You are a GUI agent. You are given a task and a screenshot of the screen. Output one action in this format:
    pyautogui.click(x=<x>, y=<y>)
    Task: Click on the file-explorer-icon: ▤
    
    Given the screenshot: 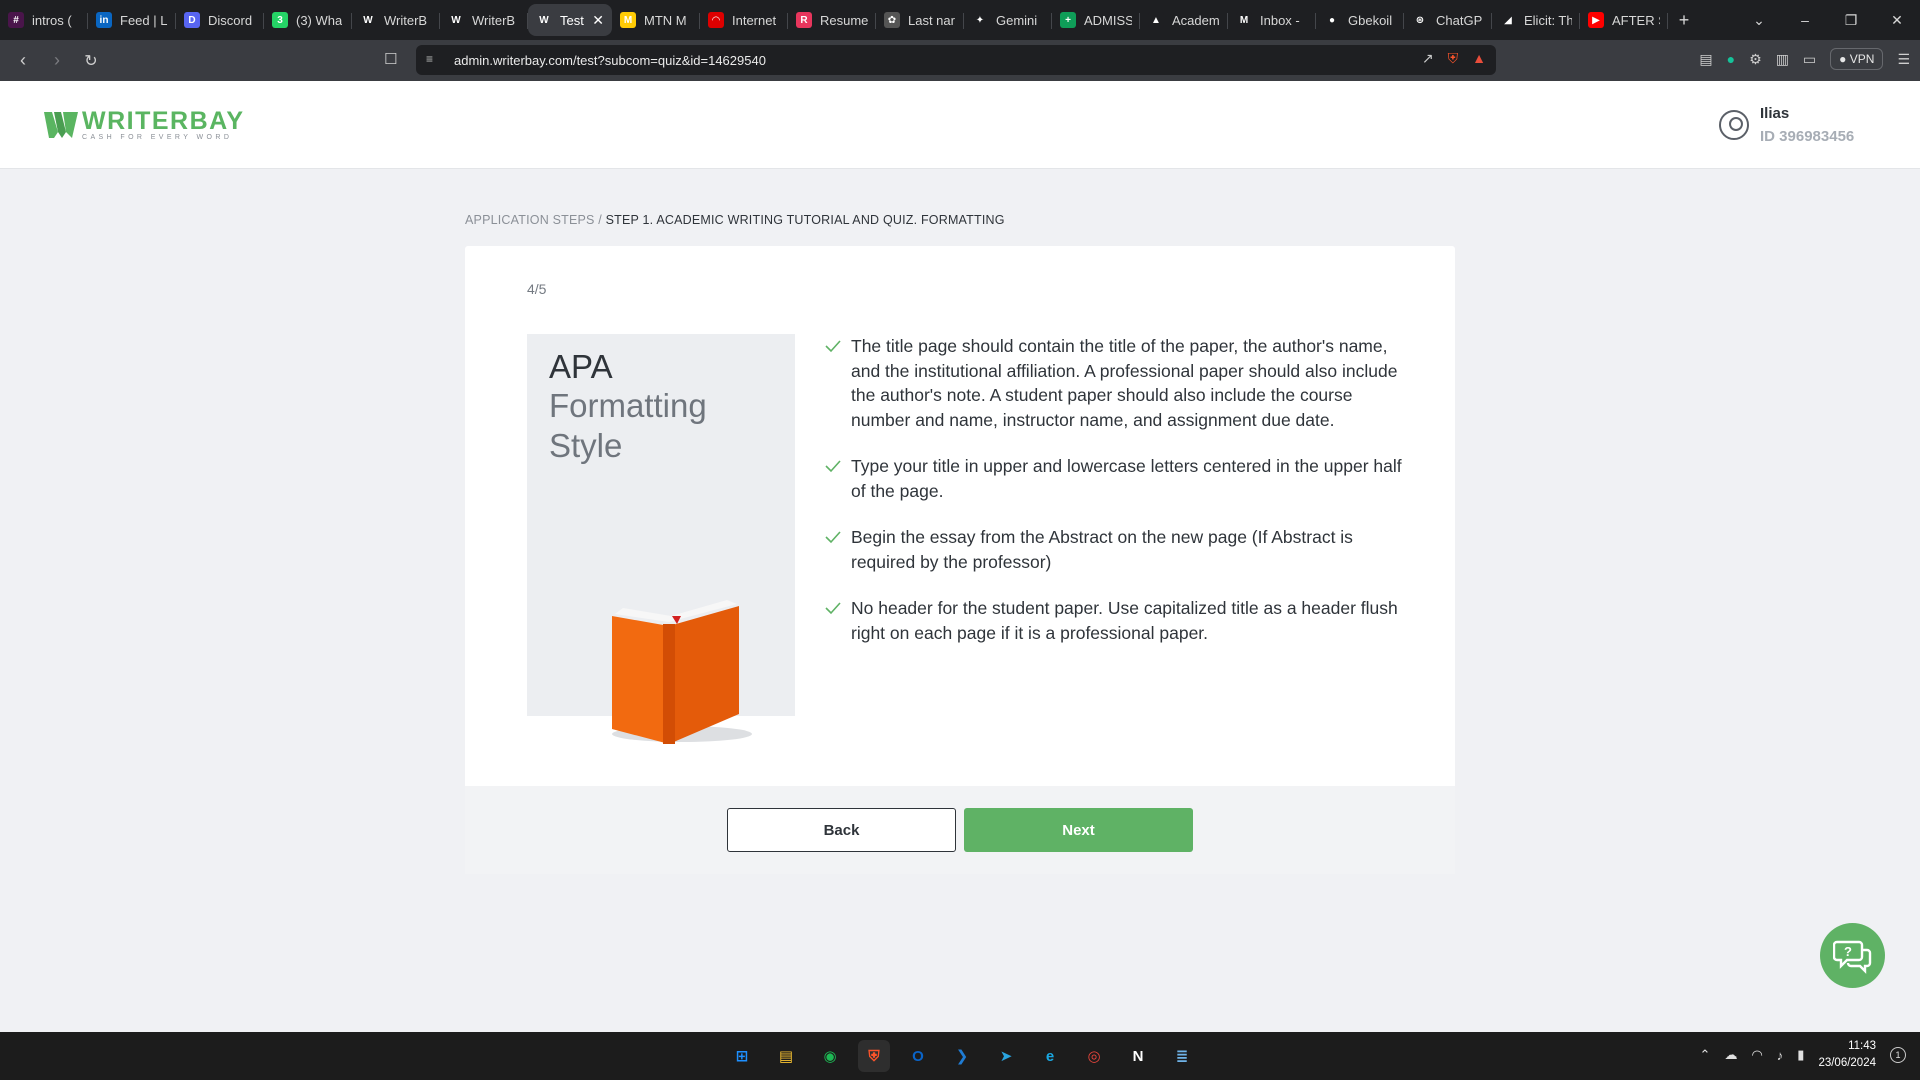 What is the action you would take?
    pyautogui.click(x=786, y=1056)
    